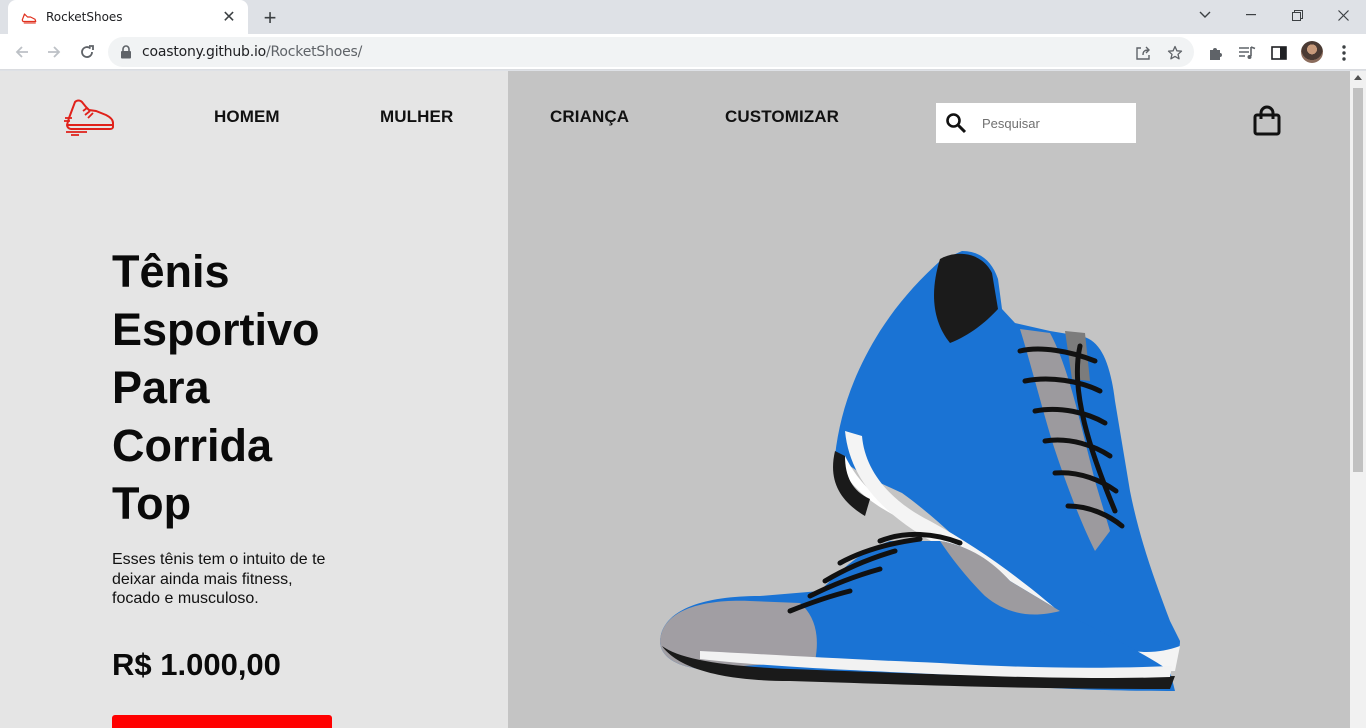 The height and width of the screenshot is (728, 1366). Describe the element at coordinates (84, 17) in the screenshot. I see `tab-title: RocketShoes` at that location.